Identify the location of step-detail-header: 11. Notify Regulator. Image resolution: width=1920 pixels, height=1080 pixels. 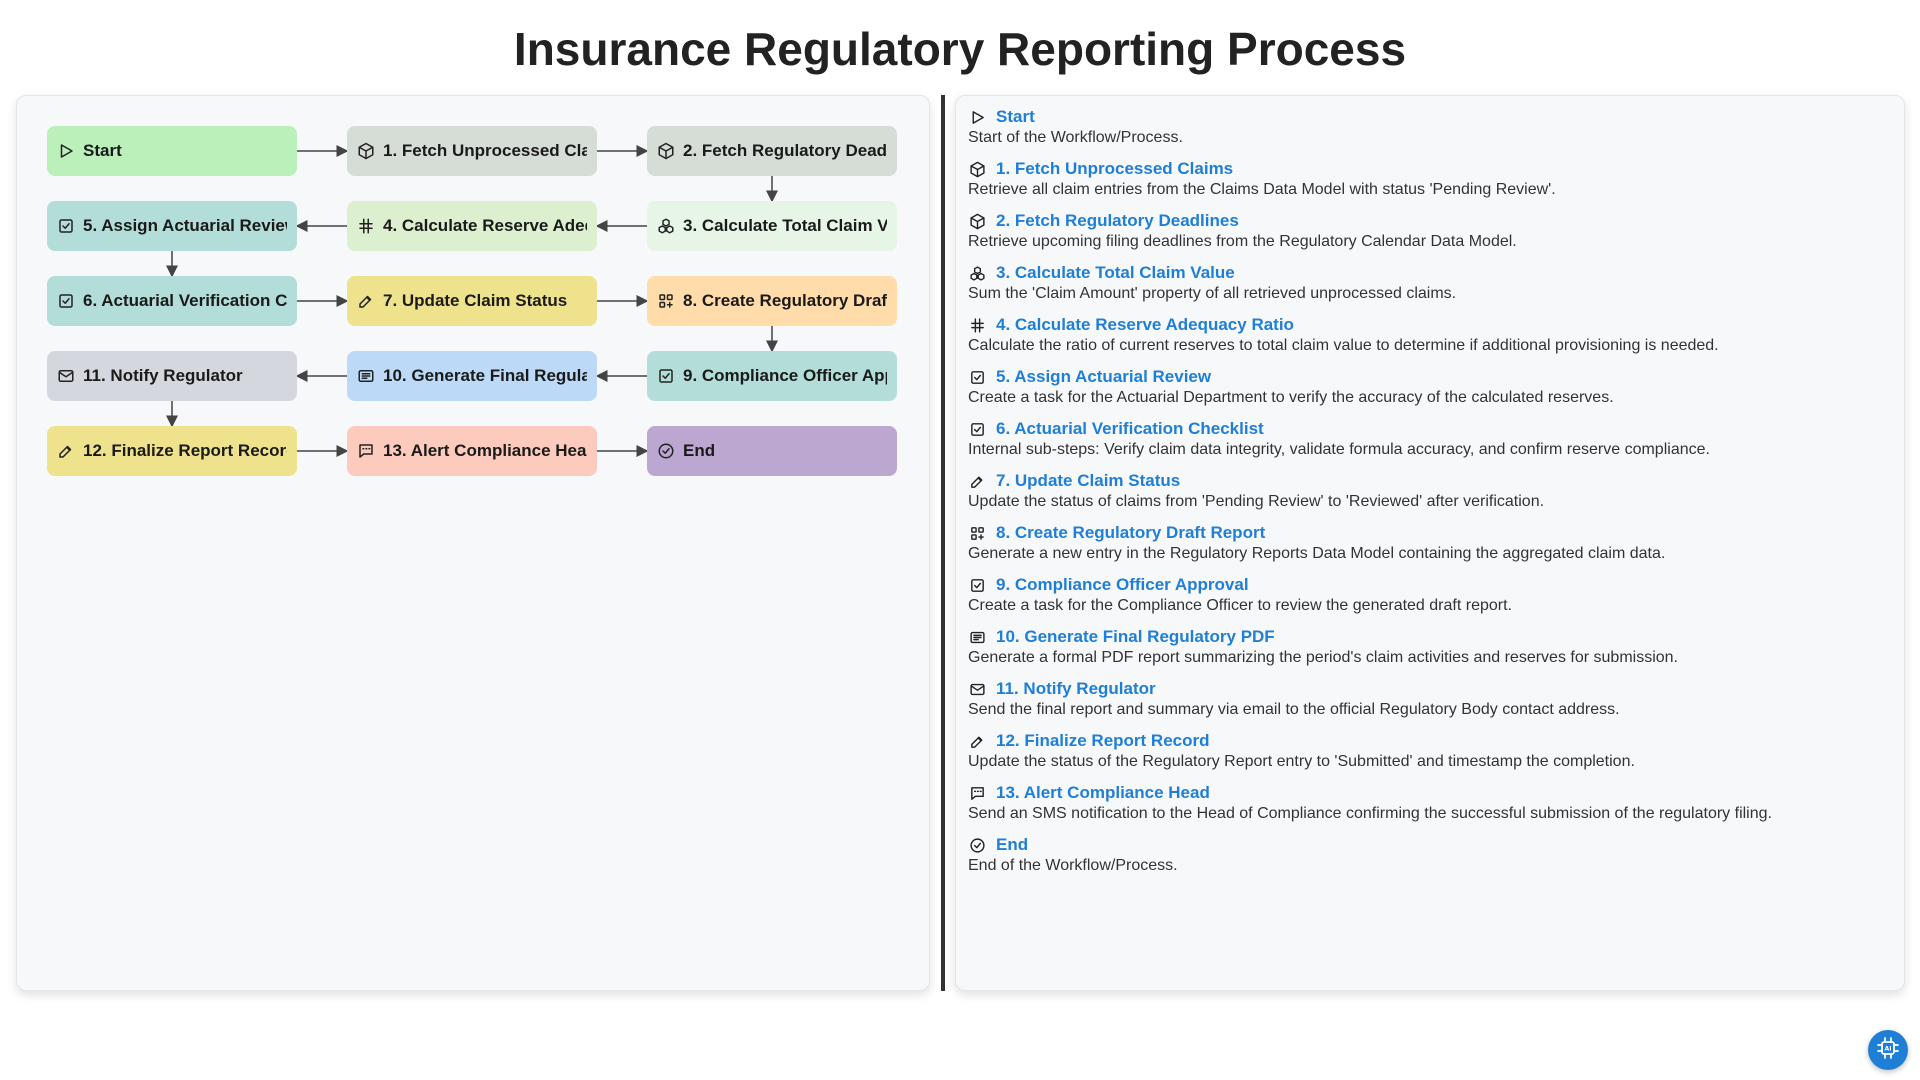
(1430, 689).